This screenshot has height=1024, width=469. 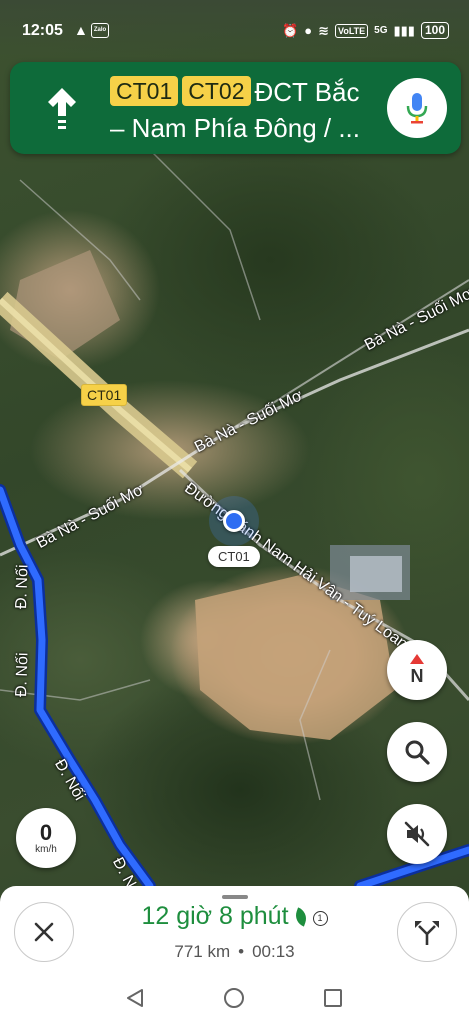 What do you see at coordinates (104, 395) in the screenshot?
I see `map-route-shield: CT01` at bounding box center [104, 395].